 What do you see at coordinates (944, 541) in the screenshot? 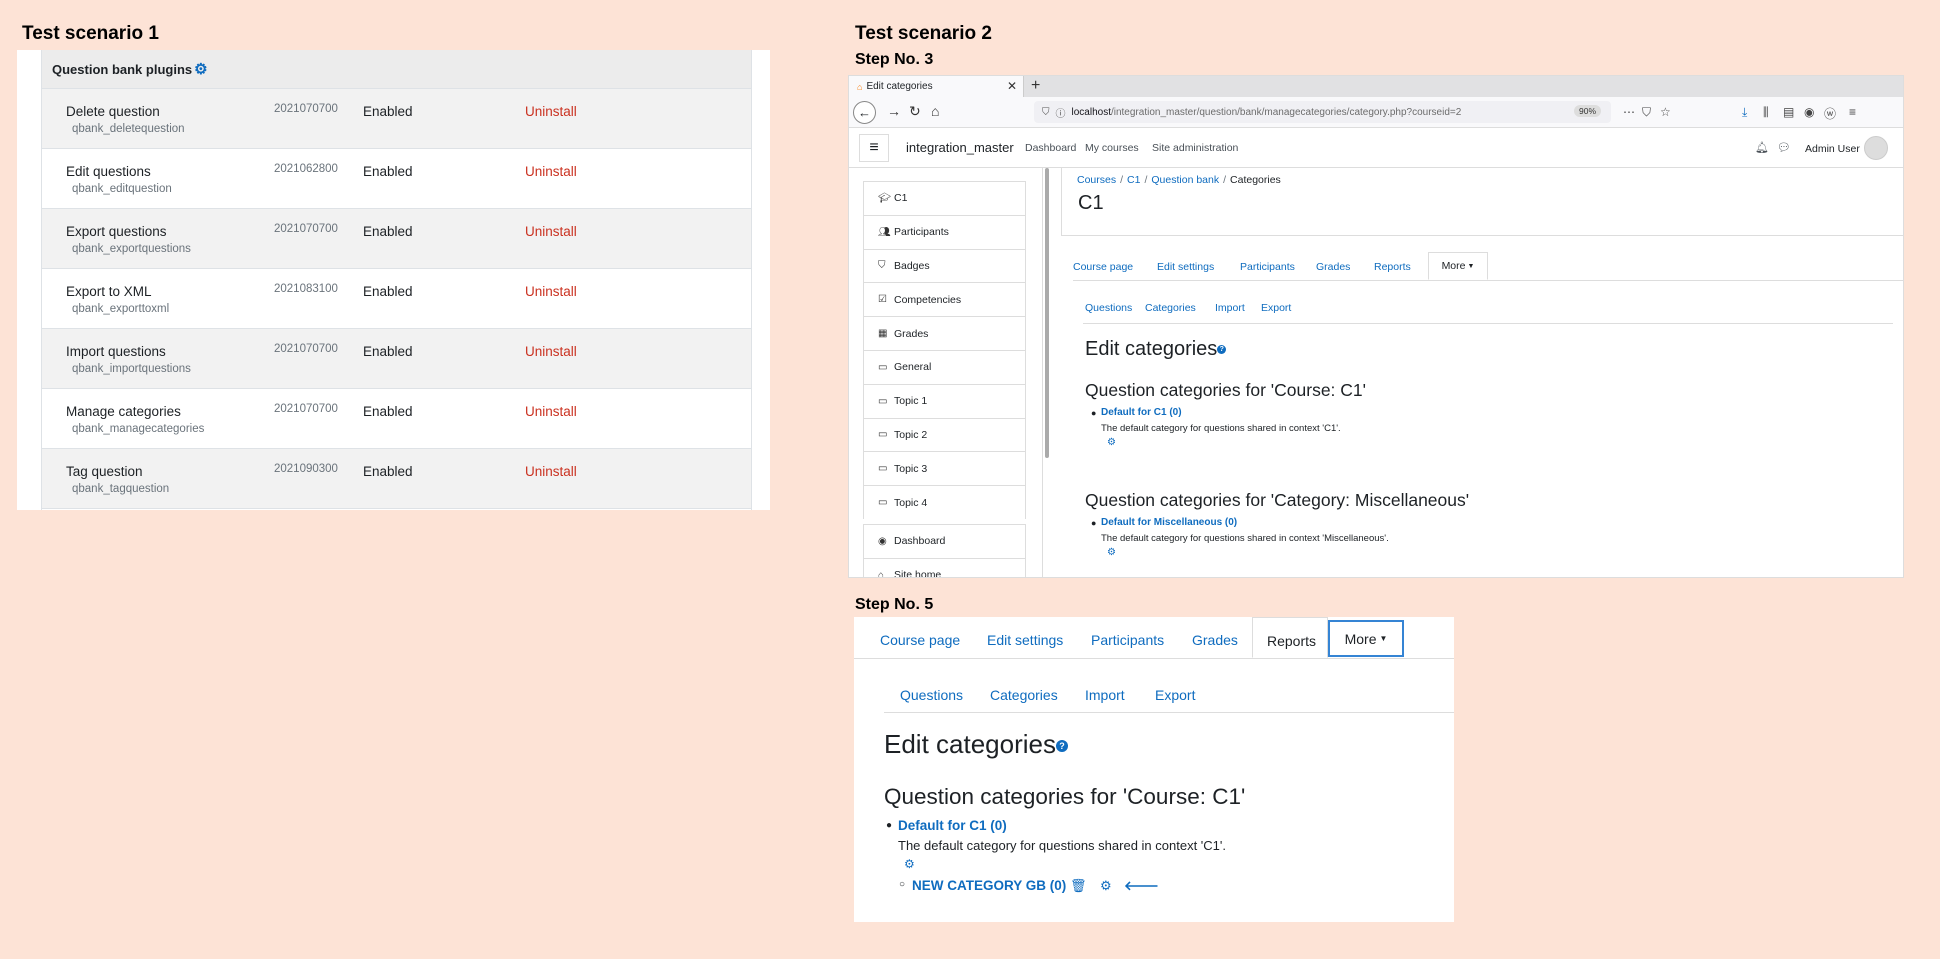
I see `drawer-item-dashboard: ◉ Dashboard` at bounding box center [944, 541].